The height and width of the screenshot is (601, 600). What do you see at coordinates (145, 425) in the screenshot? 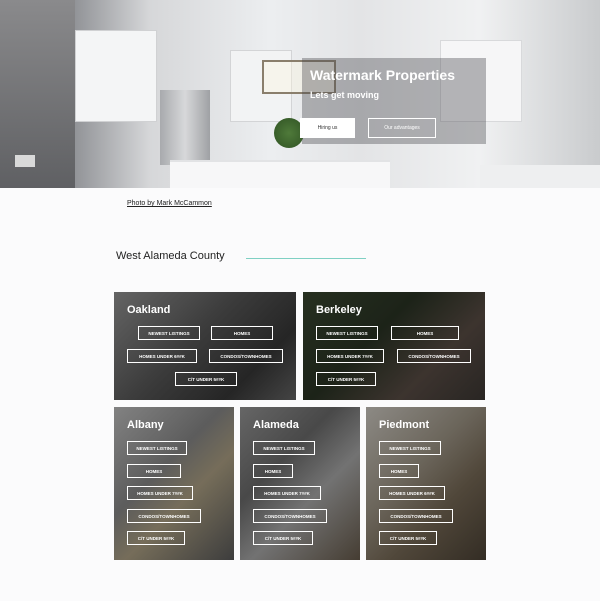
I see `city-name: Albany` at bounding box center [145, 425].